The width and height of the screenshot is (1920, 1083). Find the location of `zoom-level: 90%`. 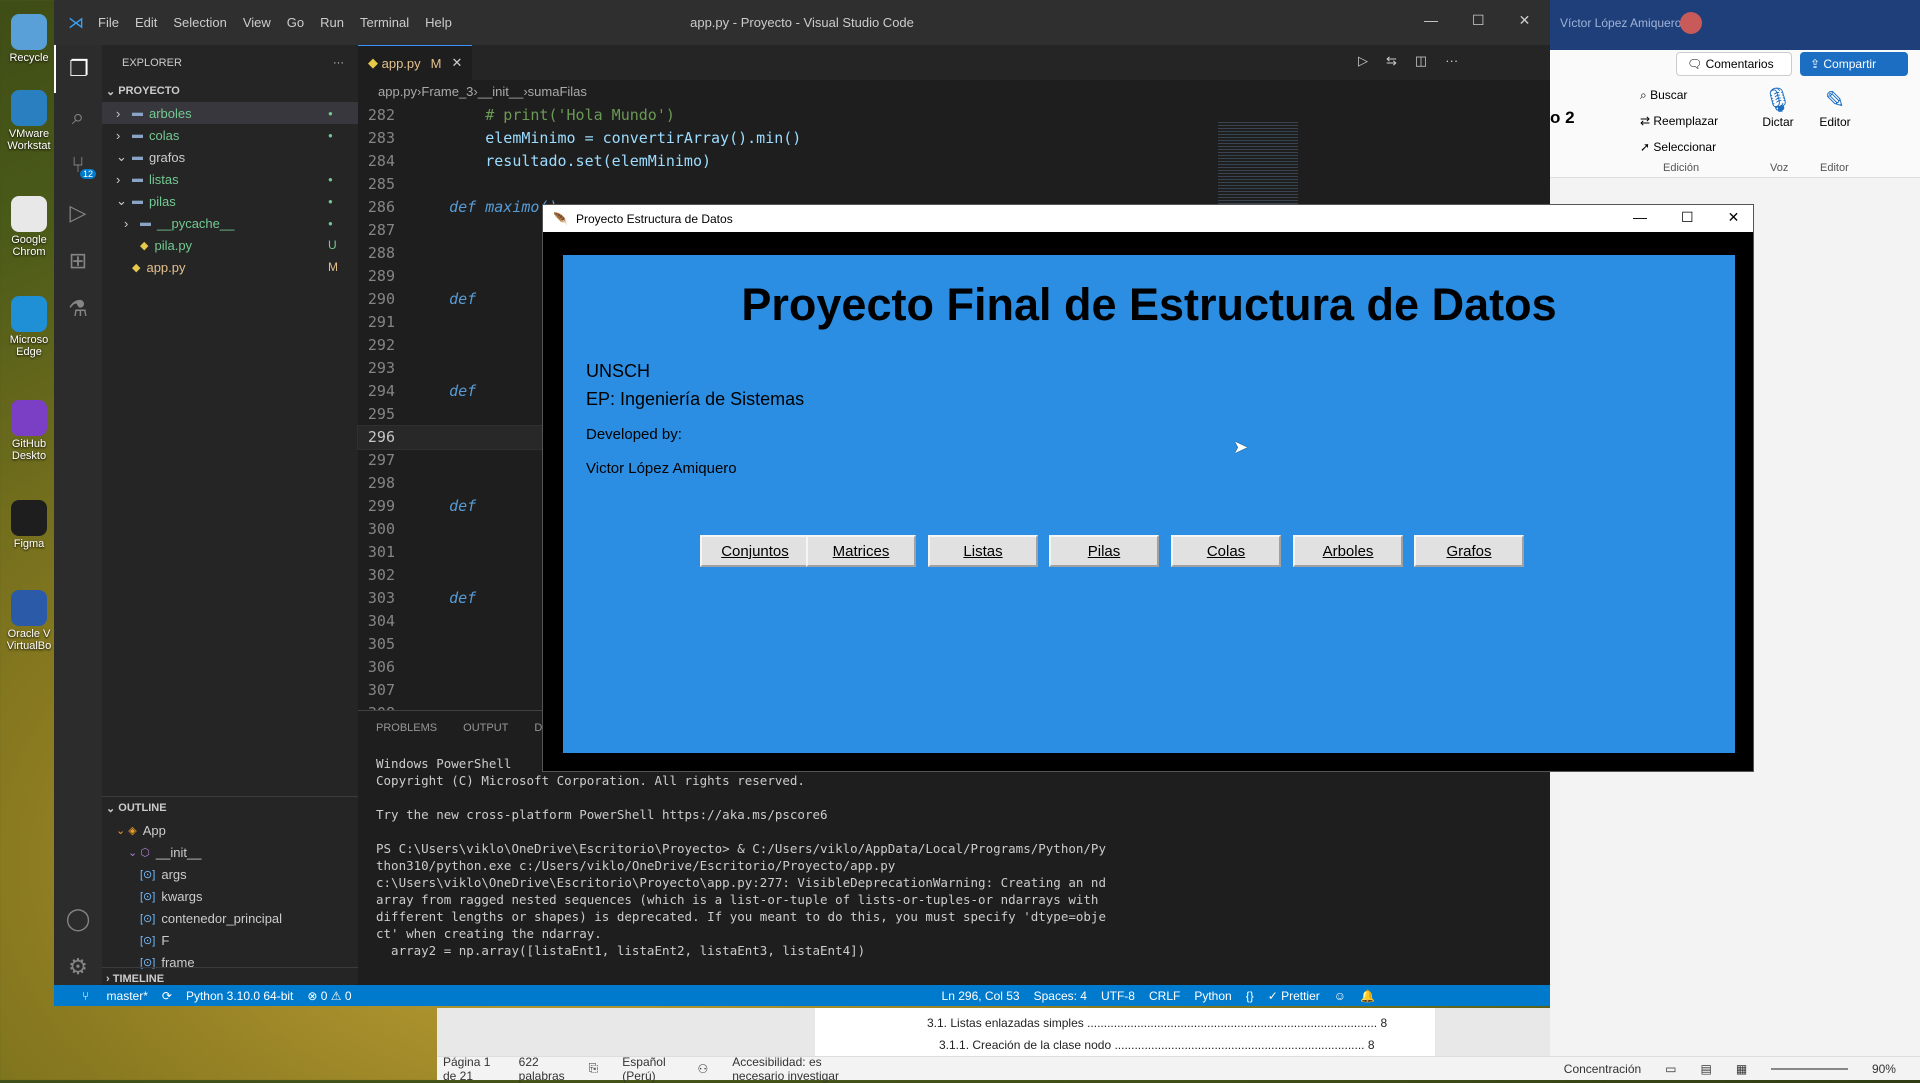

zoom-level: 90% is located at coordinates (1884, 1069).